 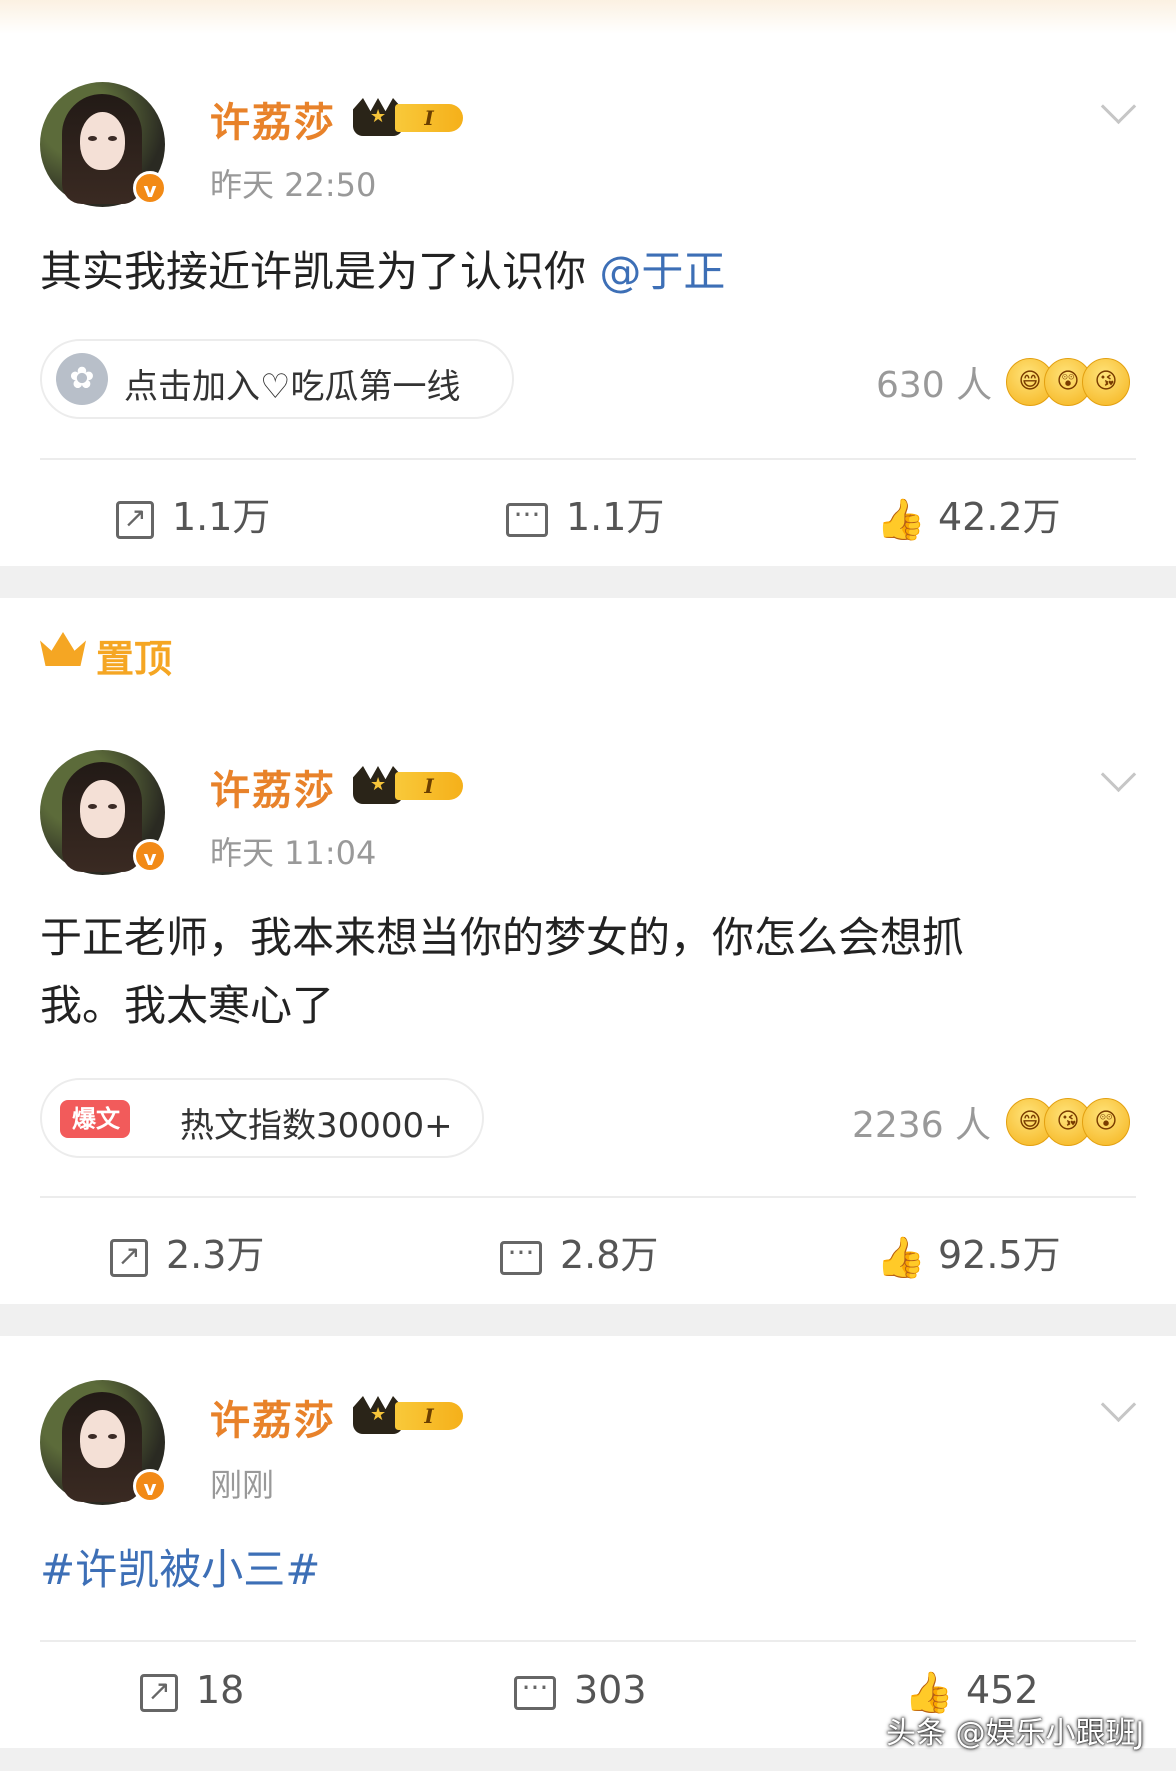 I want to click on reaction-count: 630 人, so click(x=934, y=385).